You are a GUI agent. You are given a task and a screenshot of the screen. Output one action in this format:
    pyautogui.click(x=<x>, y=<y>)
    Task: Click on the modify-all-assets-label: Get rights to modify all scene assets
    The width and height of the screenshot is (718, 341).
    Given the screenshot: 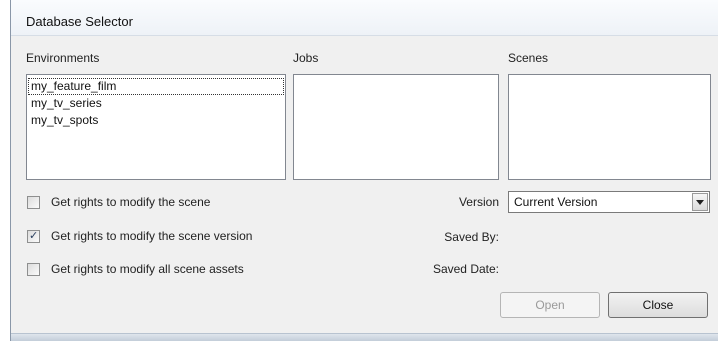 What is the action you would take?
    pyautogui.click(x=147, y=269)
    